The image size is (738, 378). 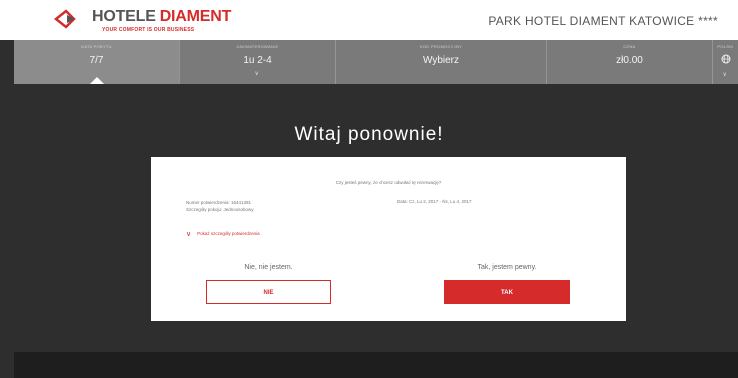 What do you see at coordinates (434, 201) in the screenshot?
I see `reservation-dates: Data: Cz, Lu 2, 2017 - Ńs, Lu 4, 2017` at bounding box center [434, 201].